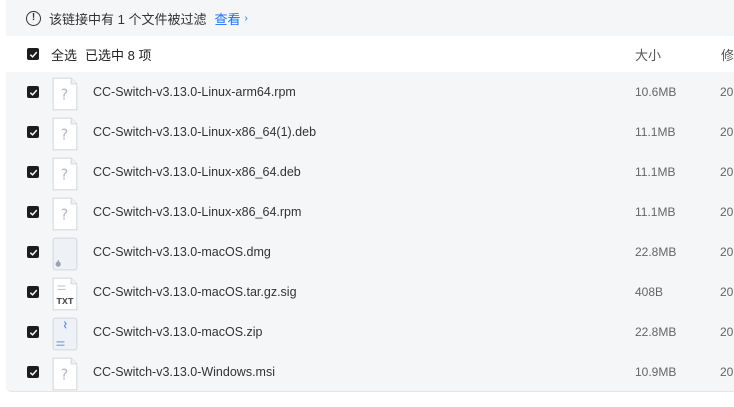 The width and height of the screenshot is (734, 407). Describe the element at coordinates (33, 54) in the screenshot. I see `select-all-checkbox` at that location.